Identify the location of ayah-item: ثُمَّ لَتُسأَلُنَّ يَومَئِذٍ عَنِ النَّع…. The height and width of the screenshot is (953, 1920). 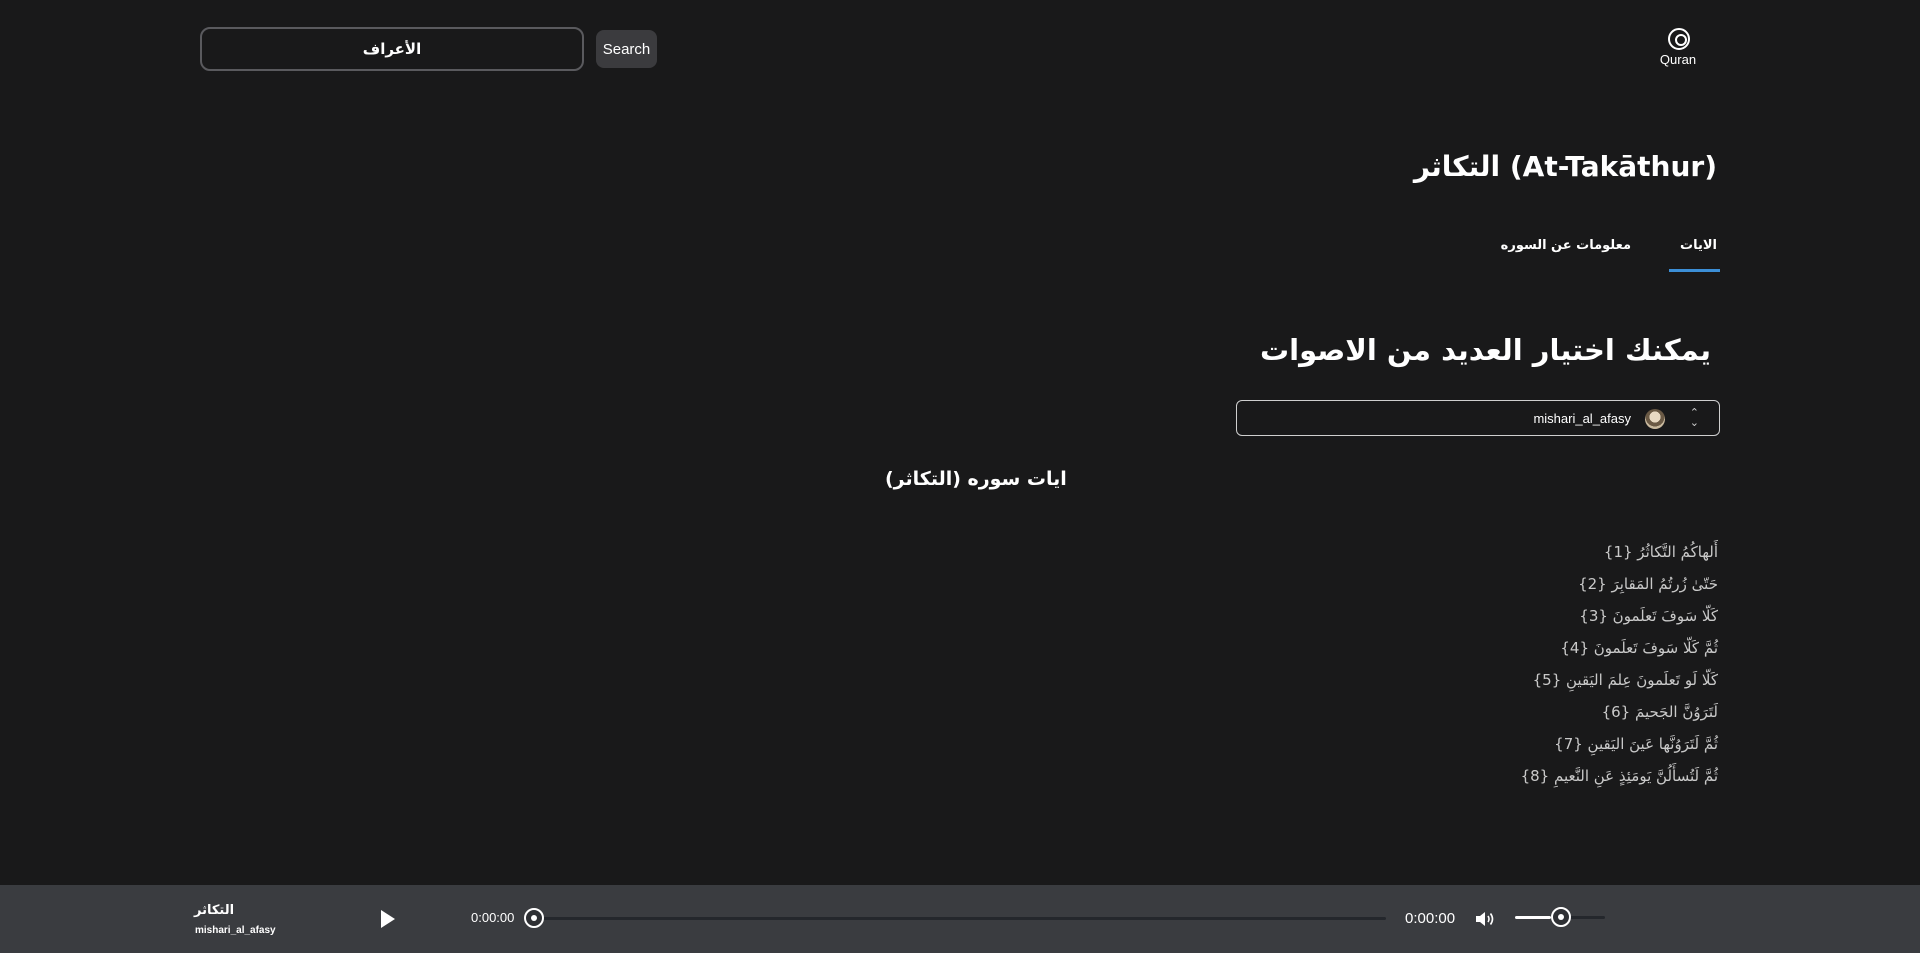
(1619, 776).